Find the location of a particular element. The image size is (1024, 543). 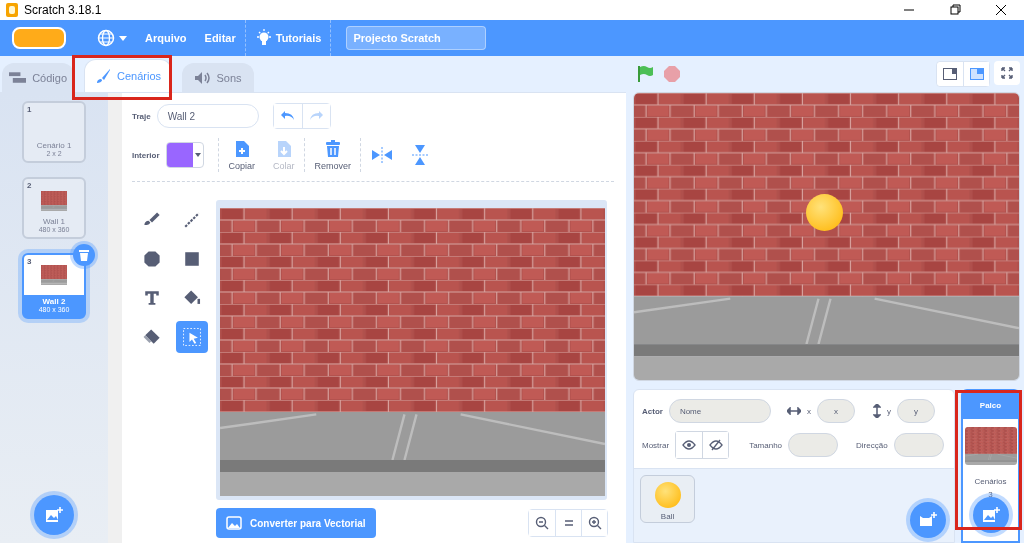

x-field: x is located at coordinates (835, 411).